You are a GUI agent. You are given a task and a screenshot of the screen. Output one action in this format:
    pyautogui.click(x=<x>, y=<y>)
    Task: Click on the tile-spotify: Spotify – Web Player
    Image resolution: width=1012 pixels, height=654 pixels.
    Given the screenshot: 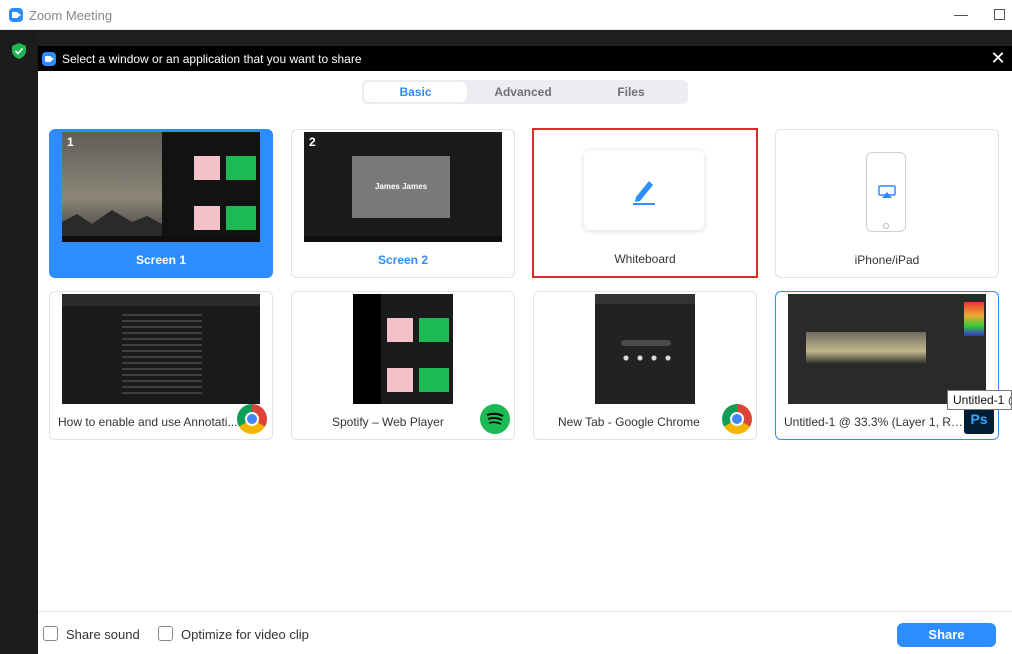 What is the action you would take?
    pyautogui.click(x=403, y=365)
    